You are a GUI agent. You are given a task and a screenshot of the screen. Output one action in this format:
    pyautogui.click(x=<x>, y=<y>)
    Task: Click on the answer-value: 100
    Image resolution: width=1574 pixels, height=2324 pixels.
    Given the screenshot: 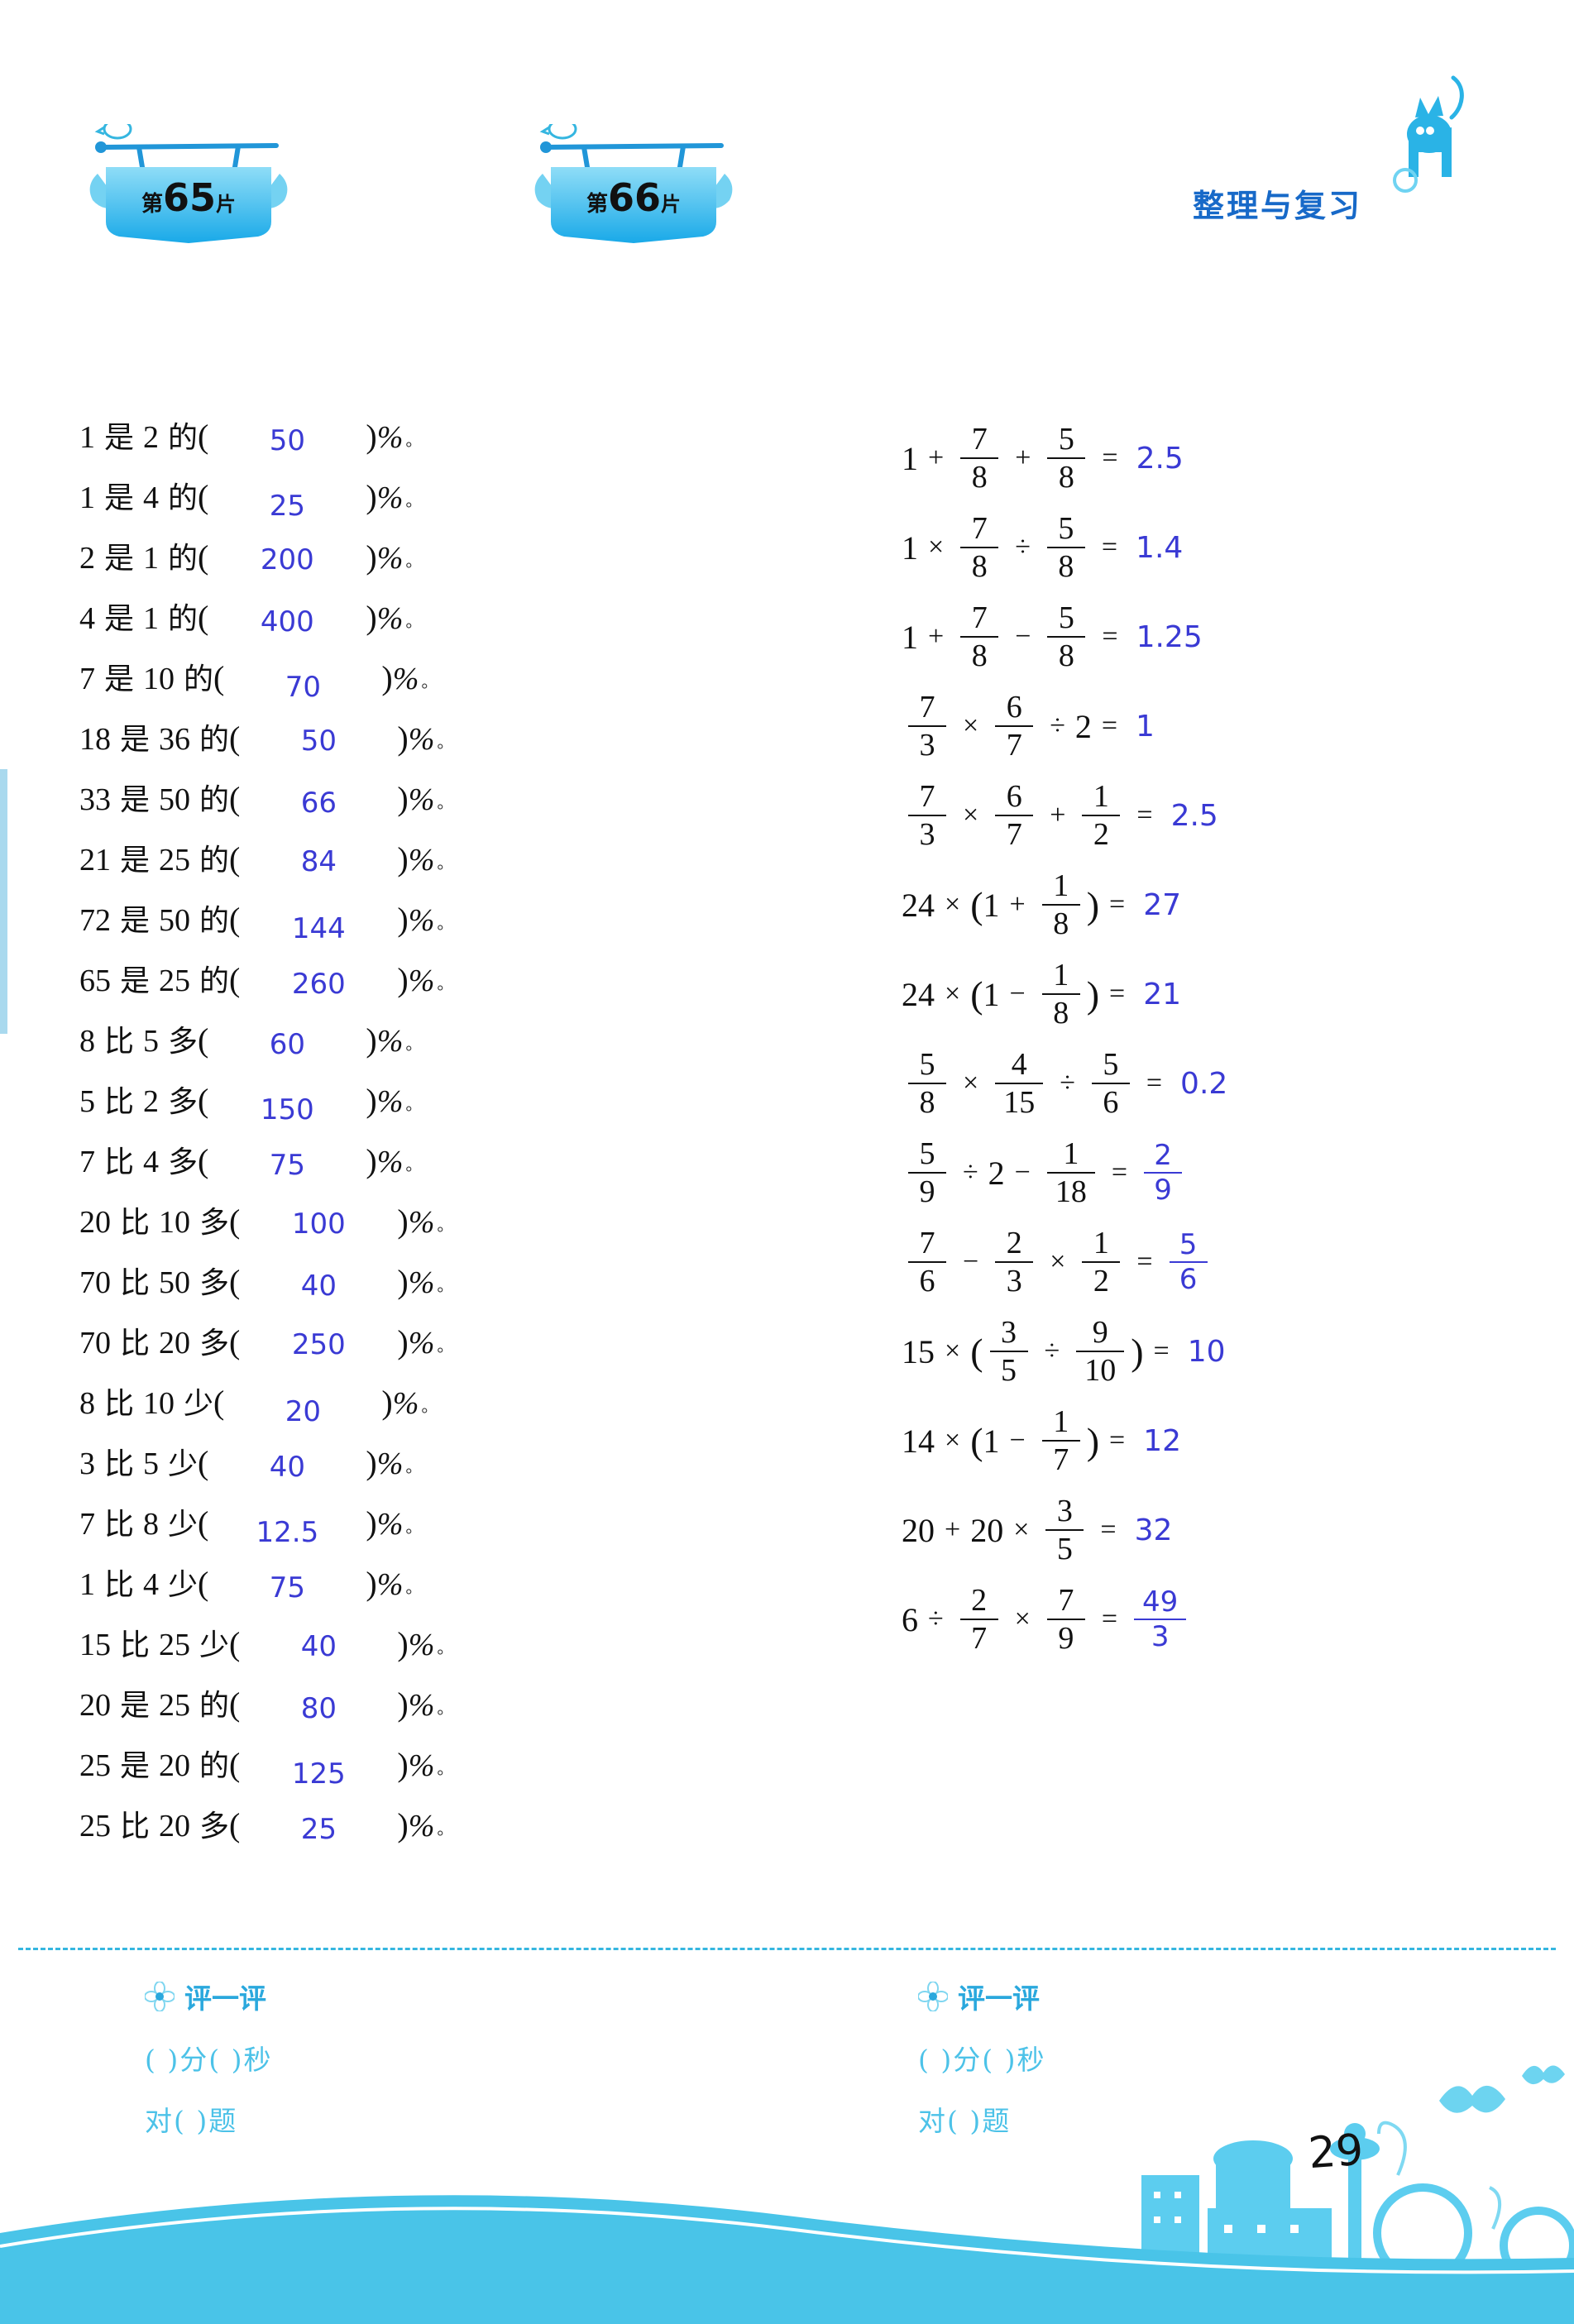 What is the action you would take?
    pyautogui.click(x=318, y=1224)
    